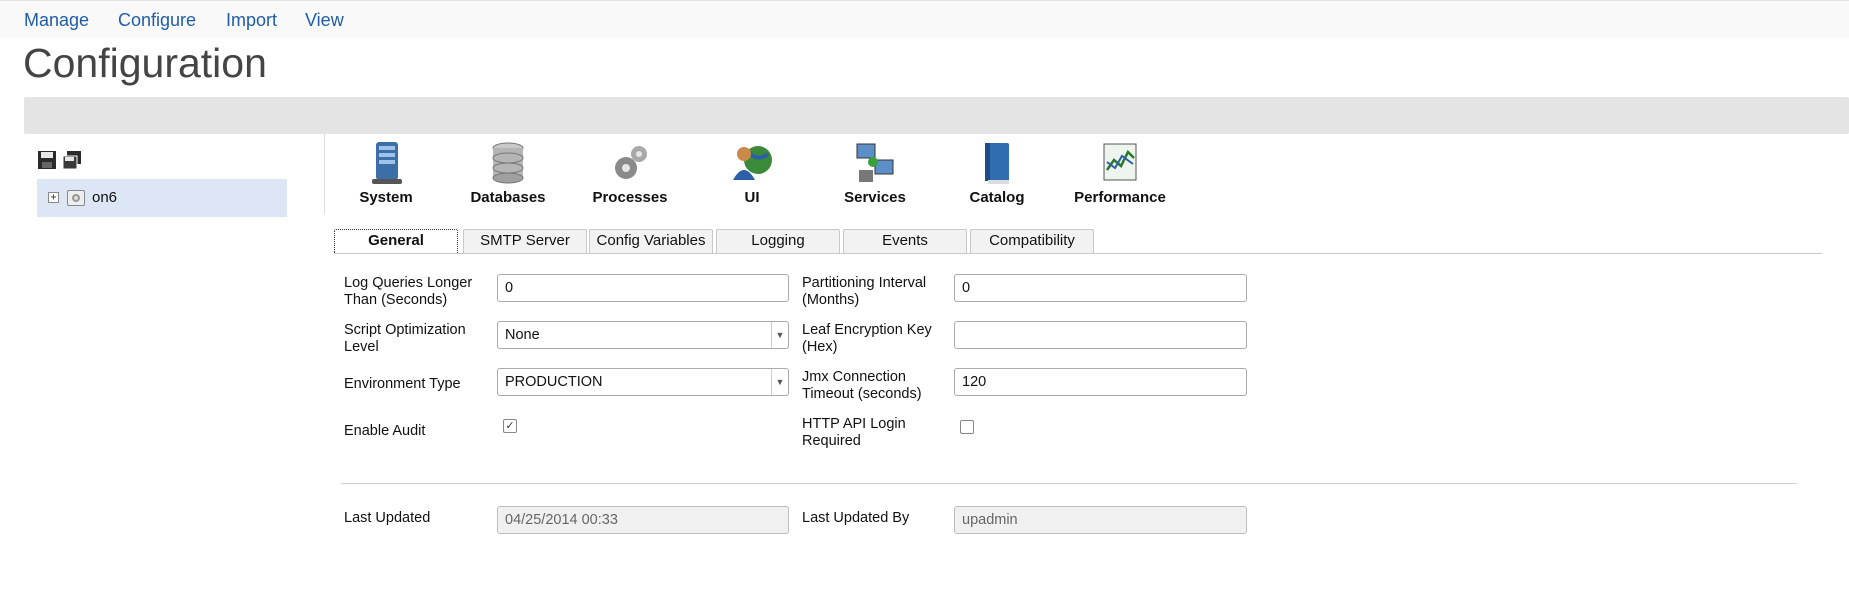 The image size is (1849, 589). I want to click on http-api-login-checkbox, so click(967, 427).